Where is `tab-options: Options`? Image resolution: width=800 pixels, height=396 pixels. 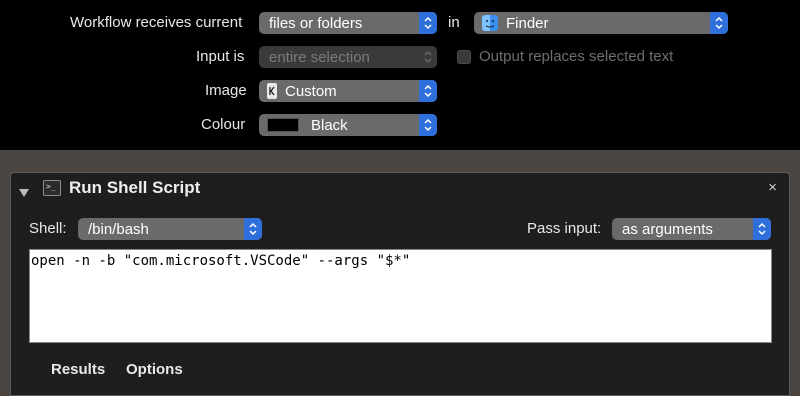 tab-options: Options is located at coordinates (154, 369).